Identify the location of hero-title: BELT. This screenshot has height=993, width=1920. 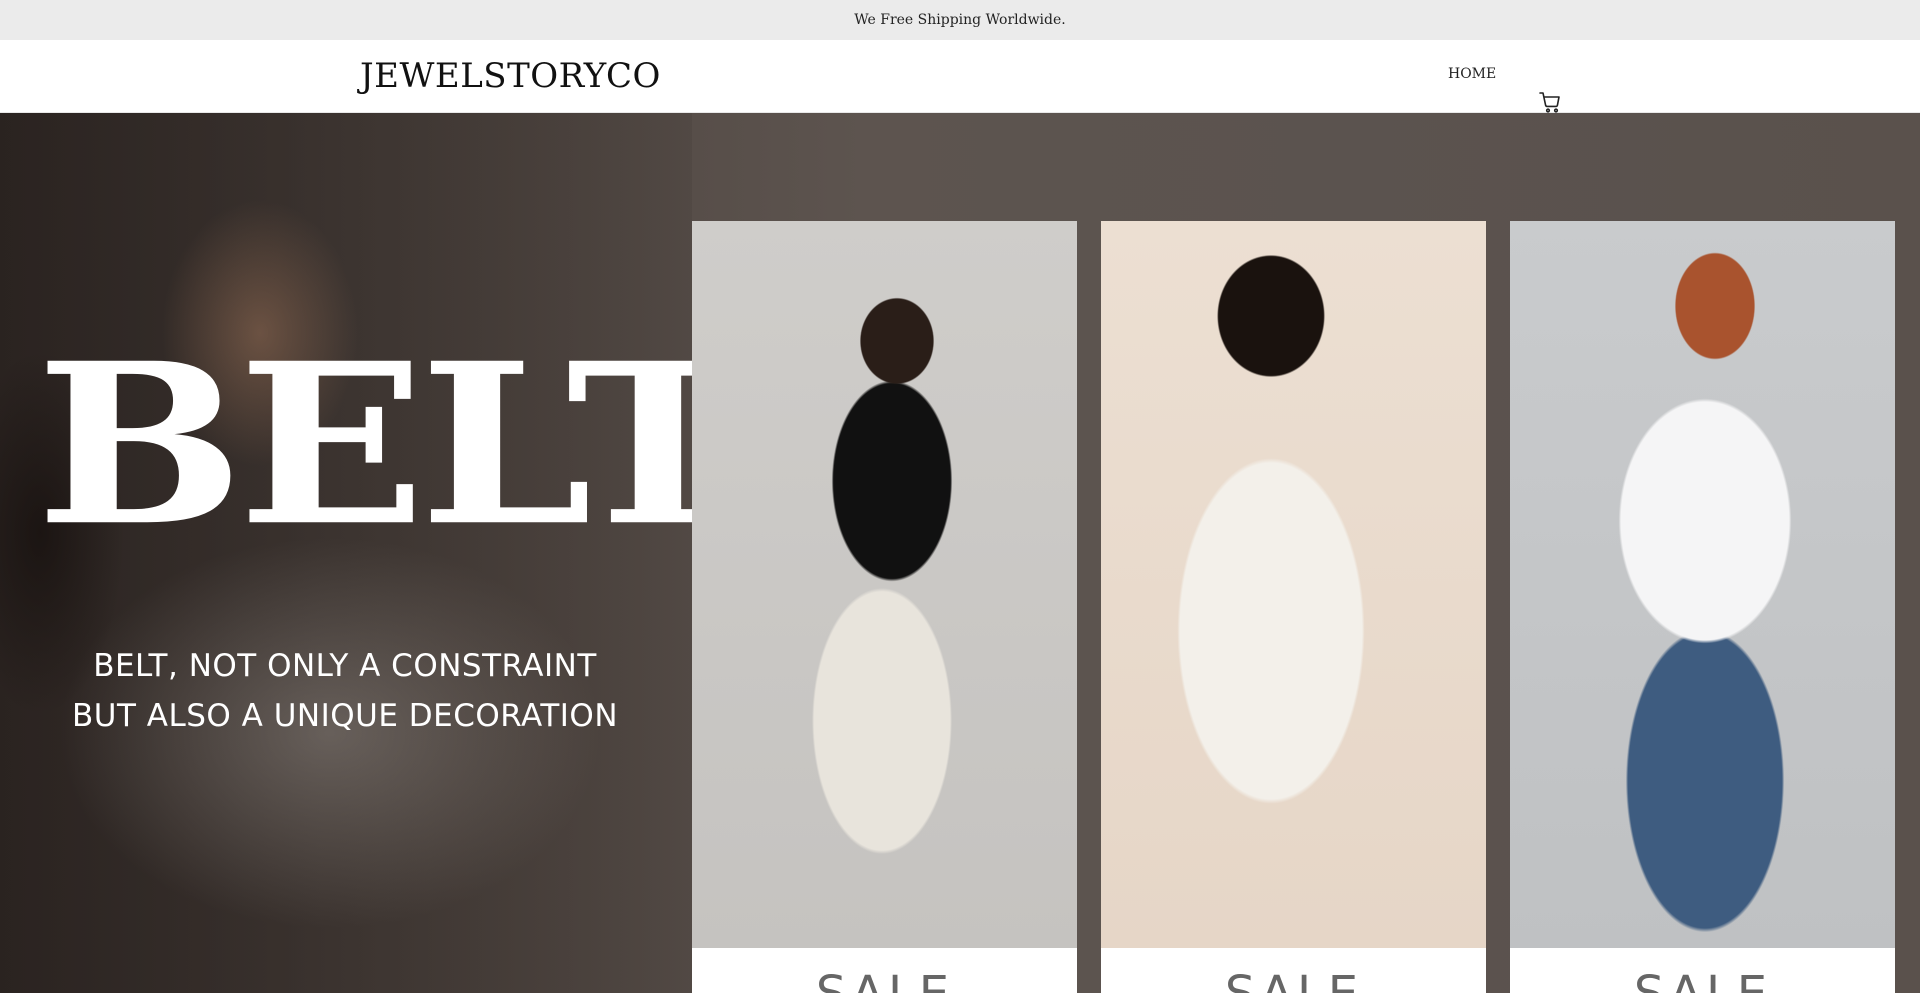
(392, 445).